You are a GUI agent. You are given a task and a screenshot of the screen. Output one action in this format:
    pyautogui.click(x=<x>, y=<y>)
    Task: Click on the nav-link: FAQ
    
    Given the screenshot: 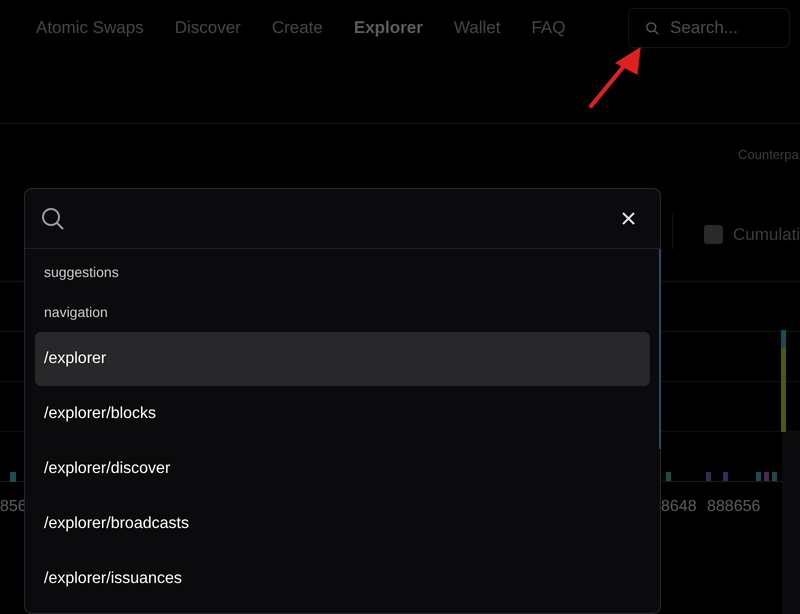 What is the action you would take?
    pyautogui.click(x=548, y=28)
    